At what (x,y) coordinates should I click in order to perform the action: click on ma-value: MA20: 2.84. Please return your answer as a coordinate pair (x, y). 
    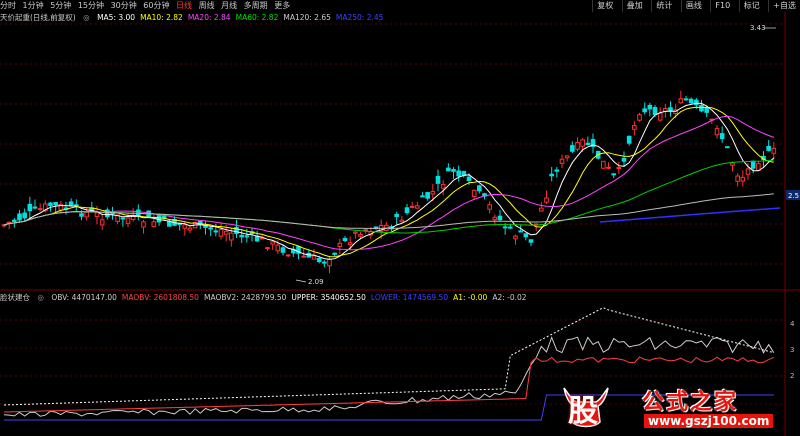
    Looking at the image, I should click on (209, 17).